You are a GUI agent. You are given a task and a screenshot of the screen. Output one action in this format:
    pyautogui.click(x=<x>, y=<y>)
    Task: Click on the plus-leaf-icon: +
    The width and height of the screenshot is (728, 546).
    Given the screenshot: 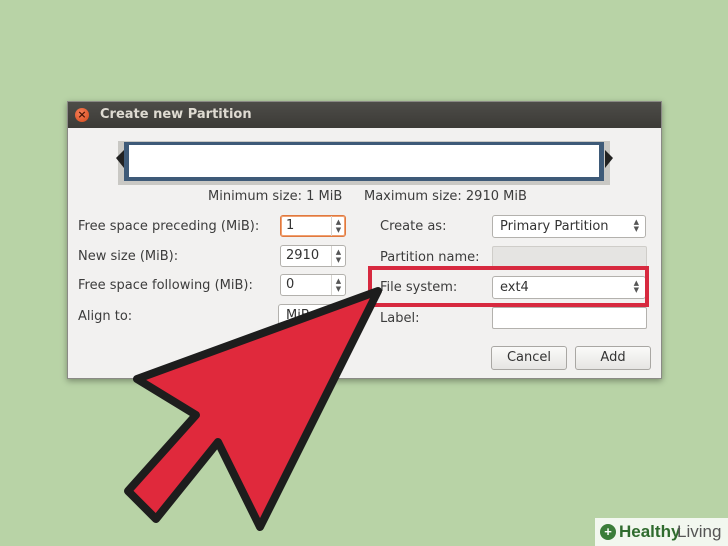 What is the action you would take?
    pyautogui.click(x=608, y=532)
    